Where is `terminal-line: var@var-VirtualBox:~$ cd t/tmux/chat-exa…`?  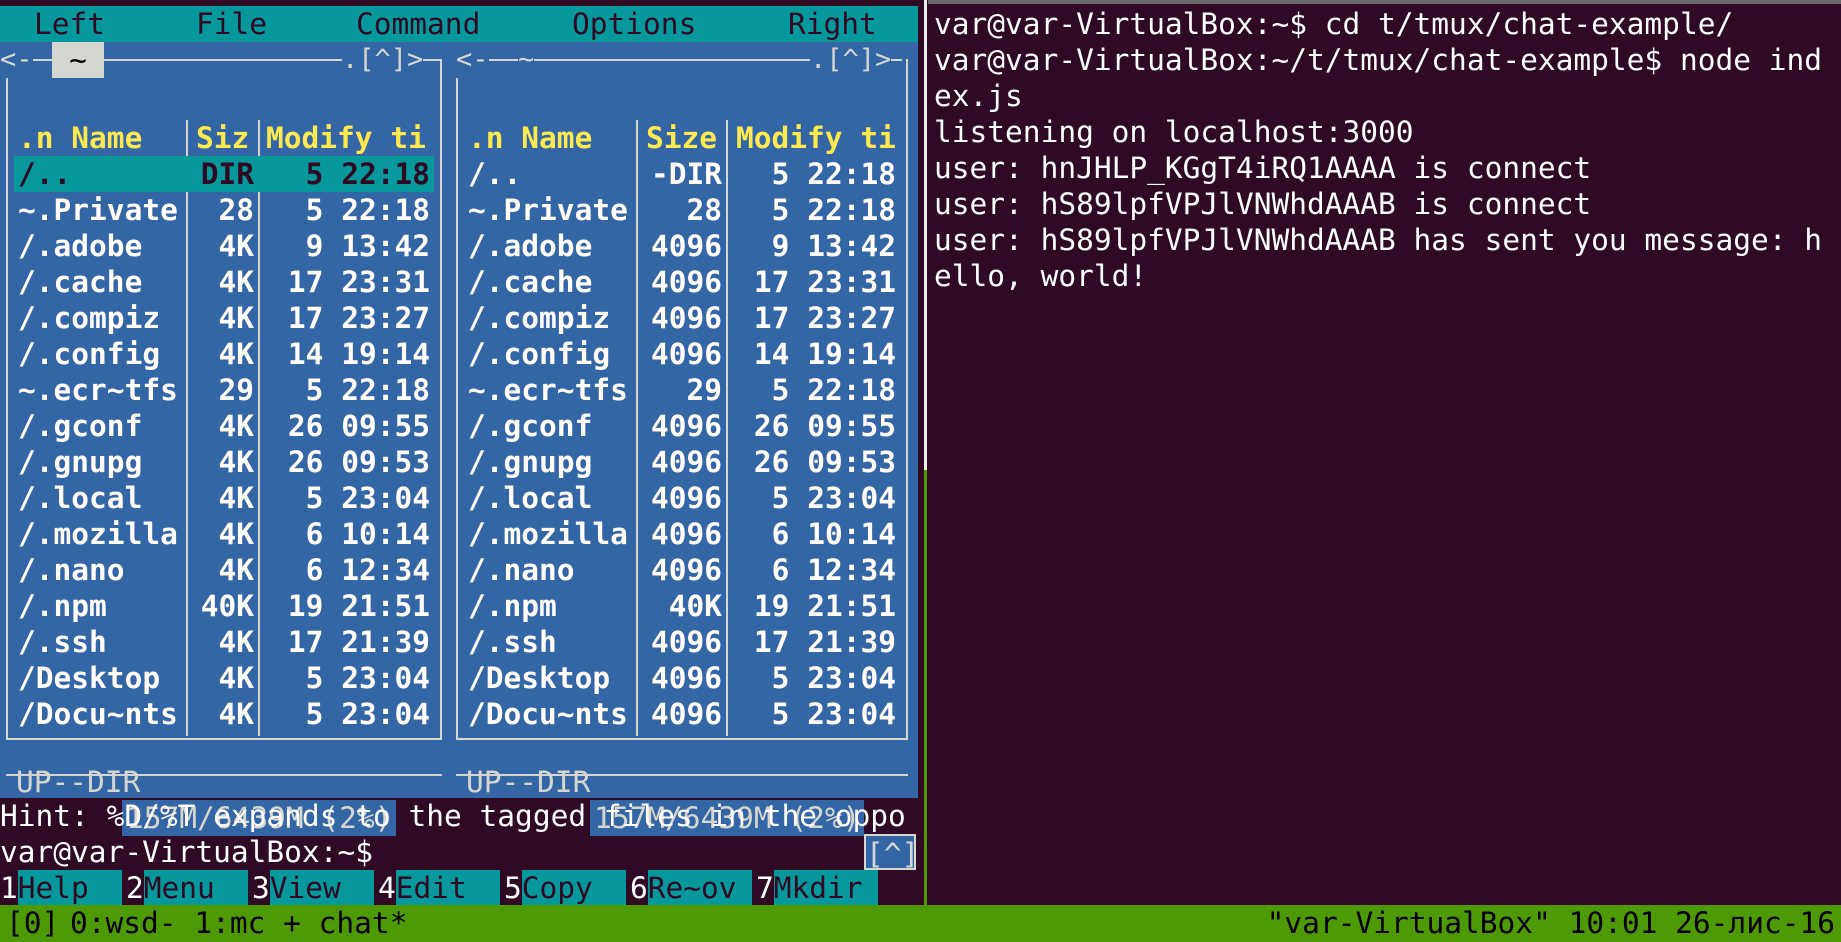
terminal-line: var@var-VirtualBox:~$ cd t/tmux/chat-exa… is located at coordinates (1334, 24).